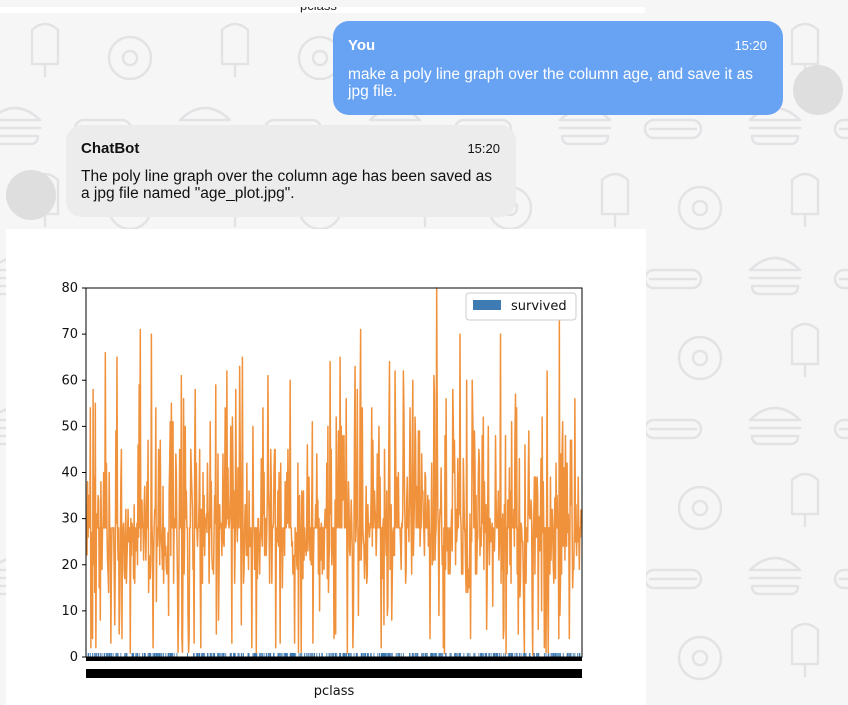  Describe the element at coordinates (318, 10) in the screenshot. I see `previous-axis-label: pclass` at that location.